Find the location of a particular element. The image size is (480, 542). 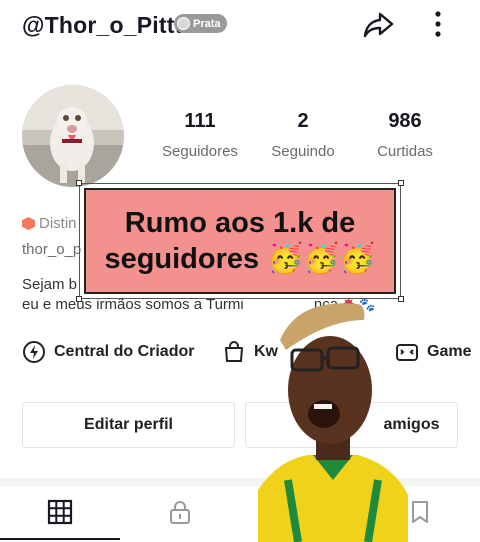

level-badge: Prata is located at coordinates (200, 23).